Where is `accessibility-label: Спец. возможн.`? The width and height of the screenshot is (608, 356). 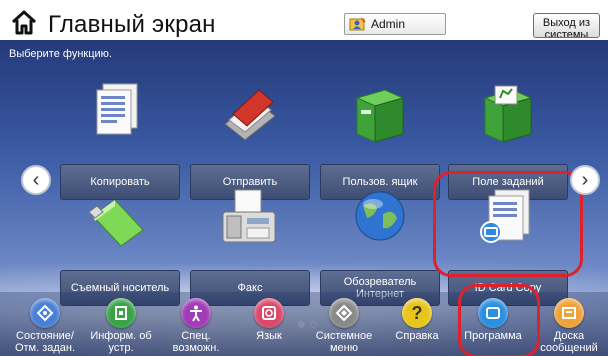
accessibility-label: Спец. возможн. is located at coordinates (196, 342).